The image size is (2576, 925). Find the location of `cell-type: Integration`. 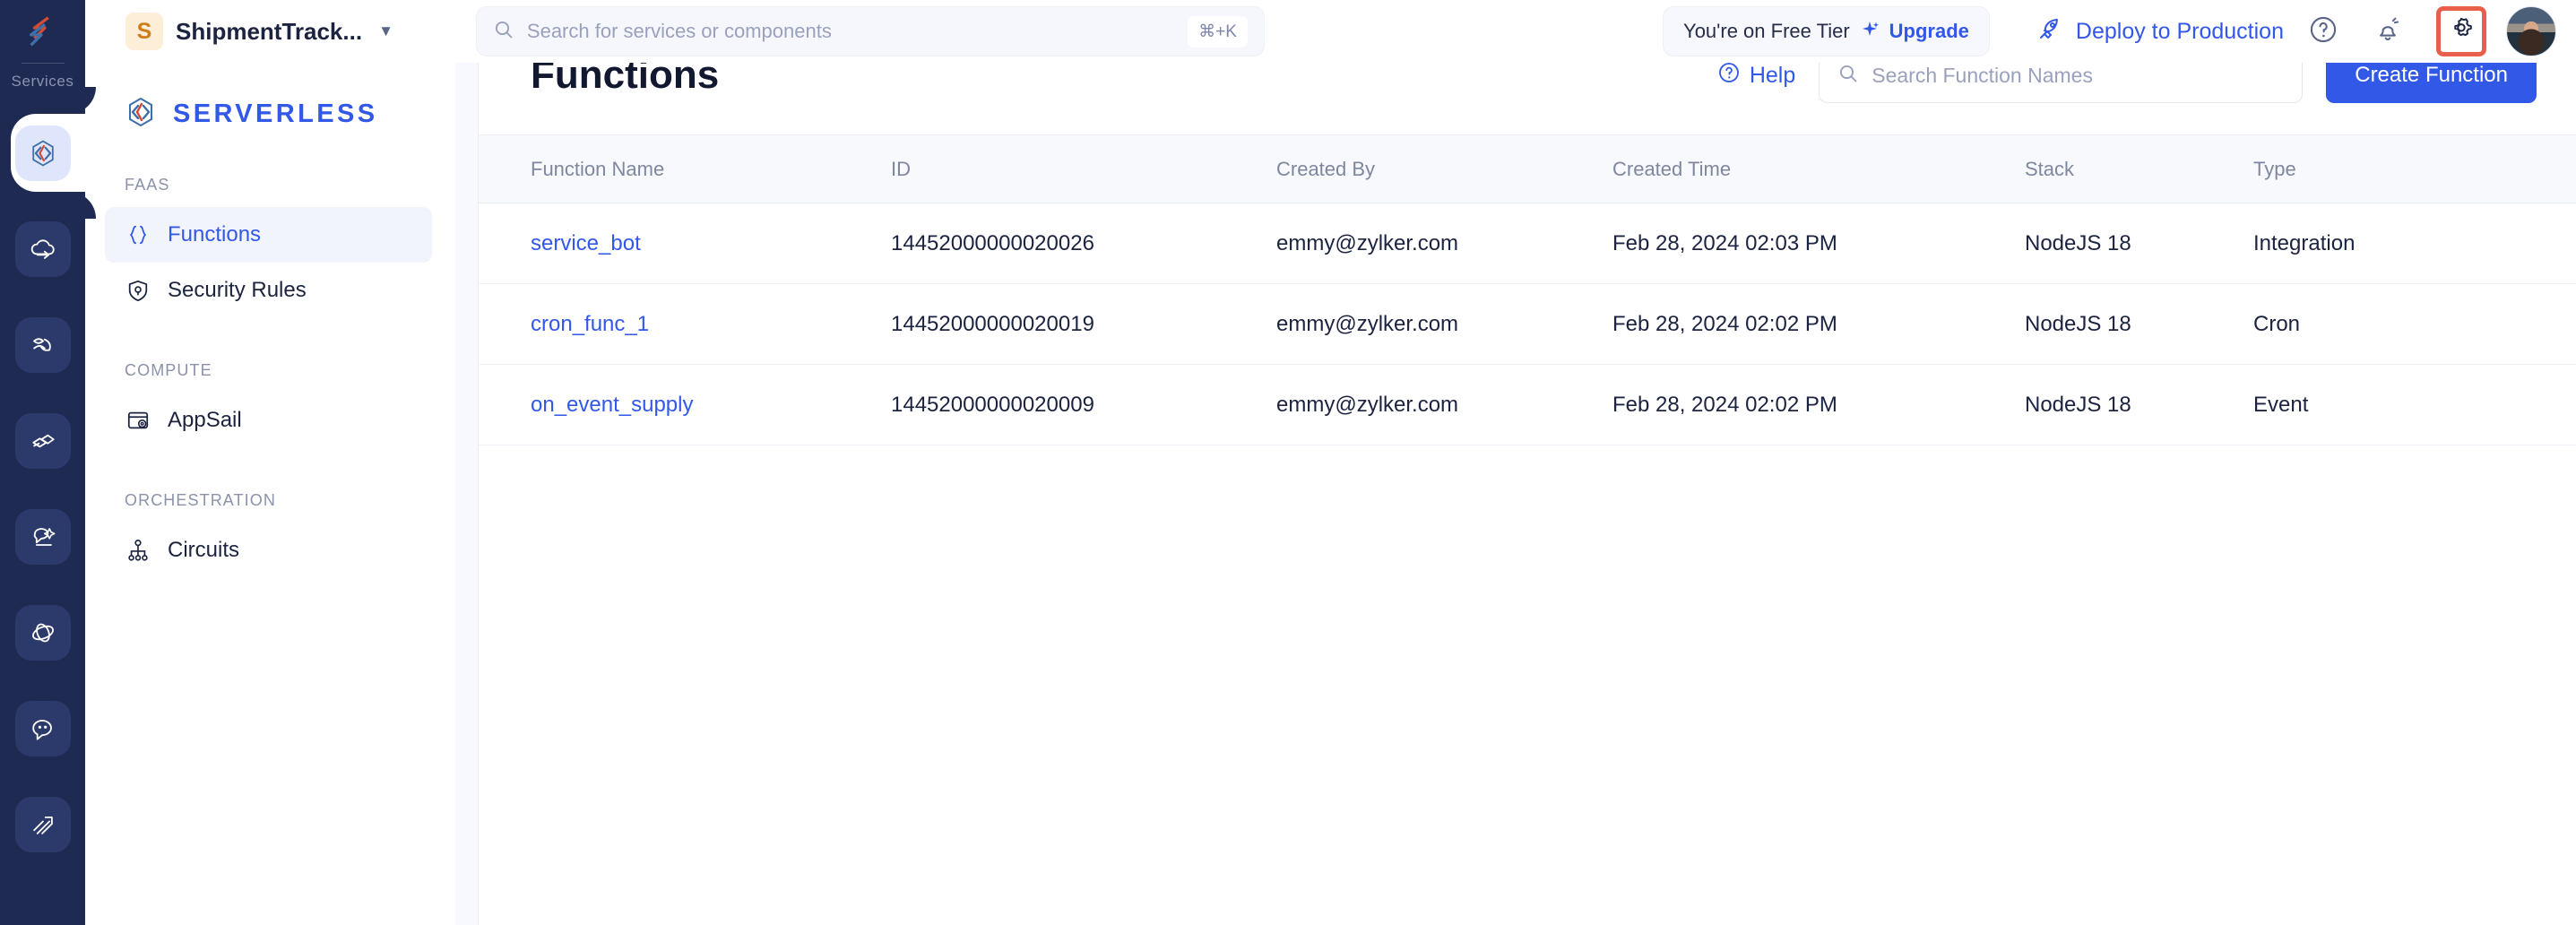

cell-type: Integration is located at coordinates (2414, 243).